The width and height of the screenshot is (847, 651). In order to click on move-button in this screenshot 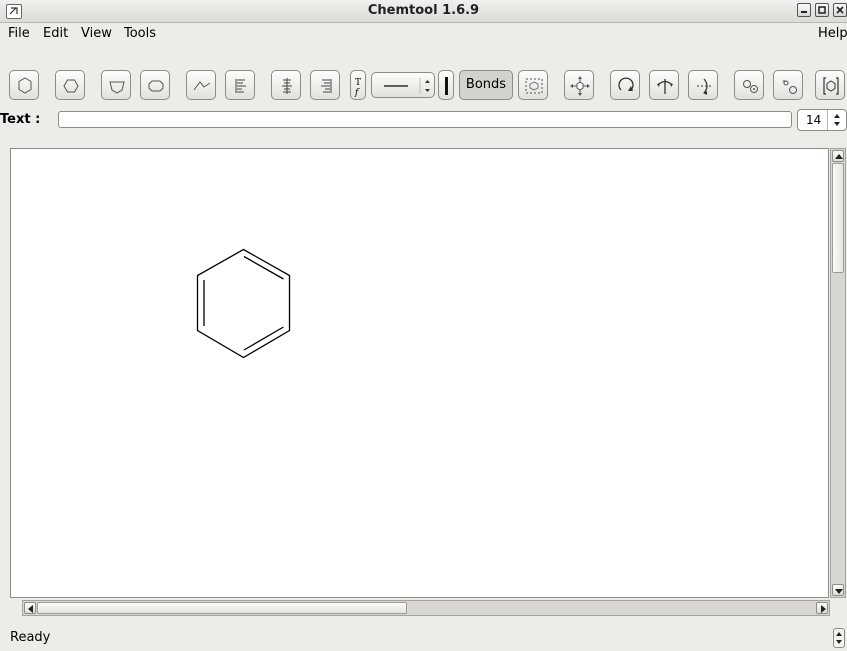, I will do `click(579, 85)`.